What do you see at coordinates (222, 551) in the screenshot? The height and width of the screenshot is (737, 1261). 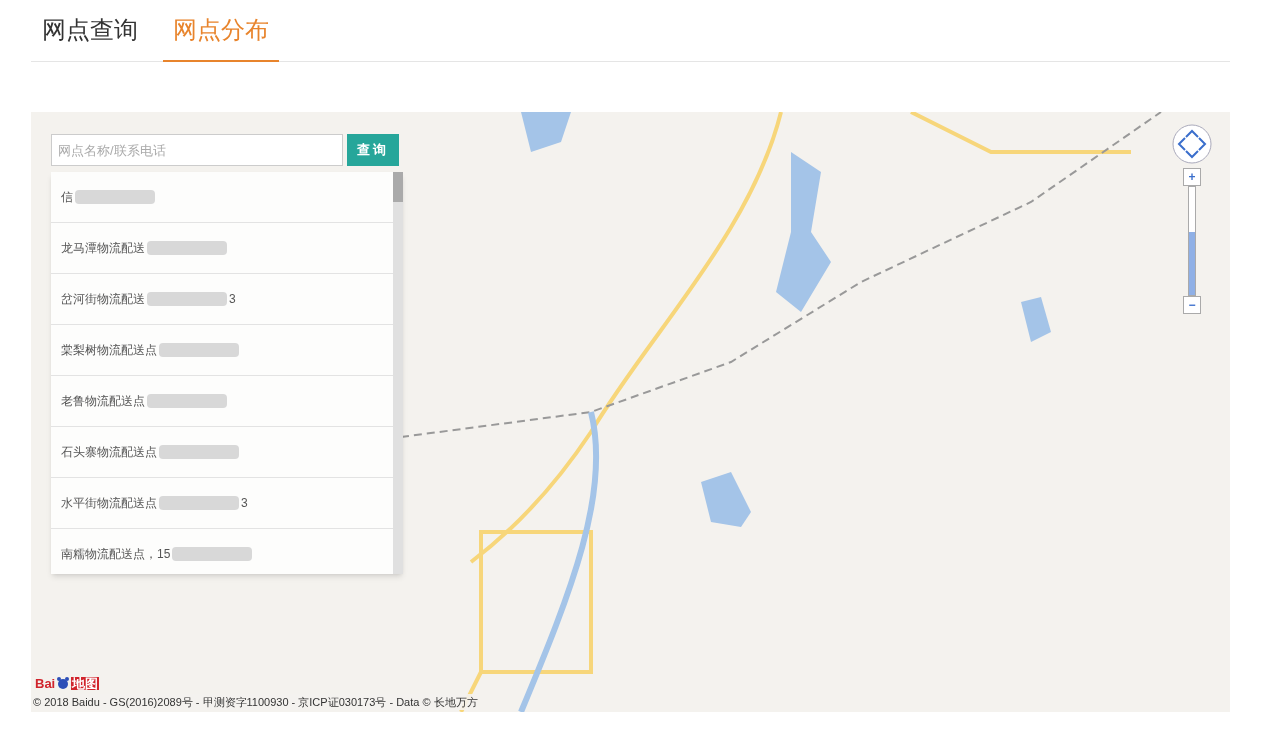 I see `result-item: 南糯物流配送点，15` at bounding box center [222, 551].